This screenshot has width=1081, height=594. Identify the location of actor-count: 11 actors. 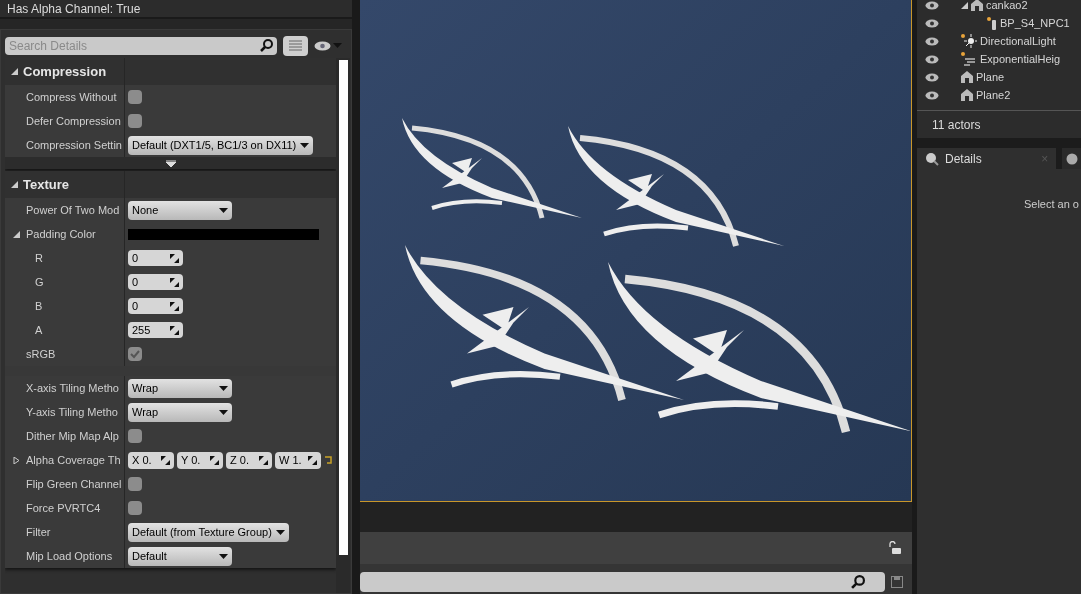
(956, 125).